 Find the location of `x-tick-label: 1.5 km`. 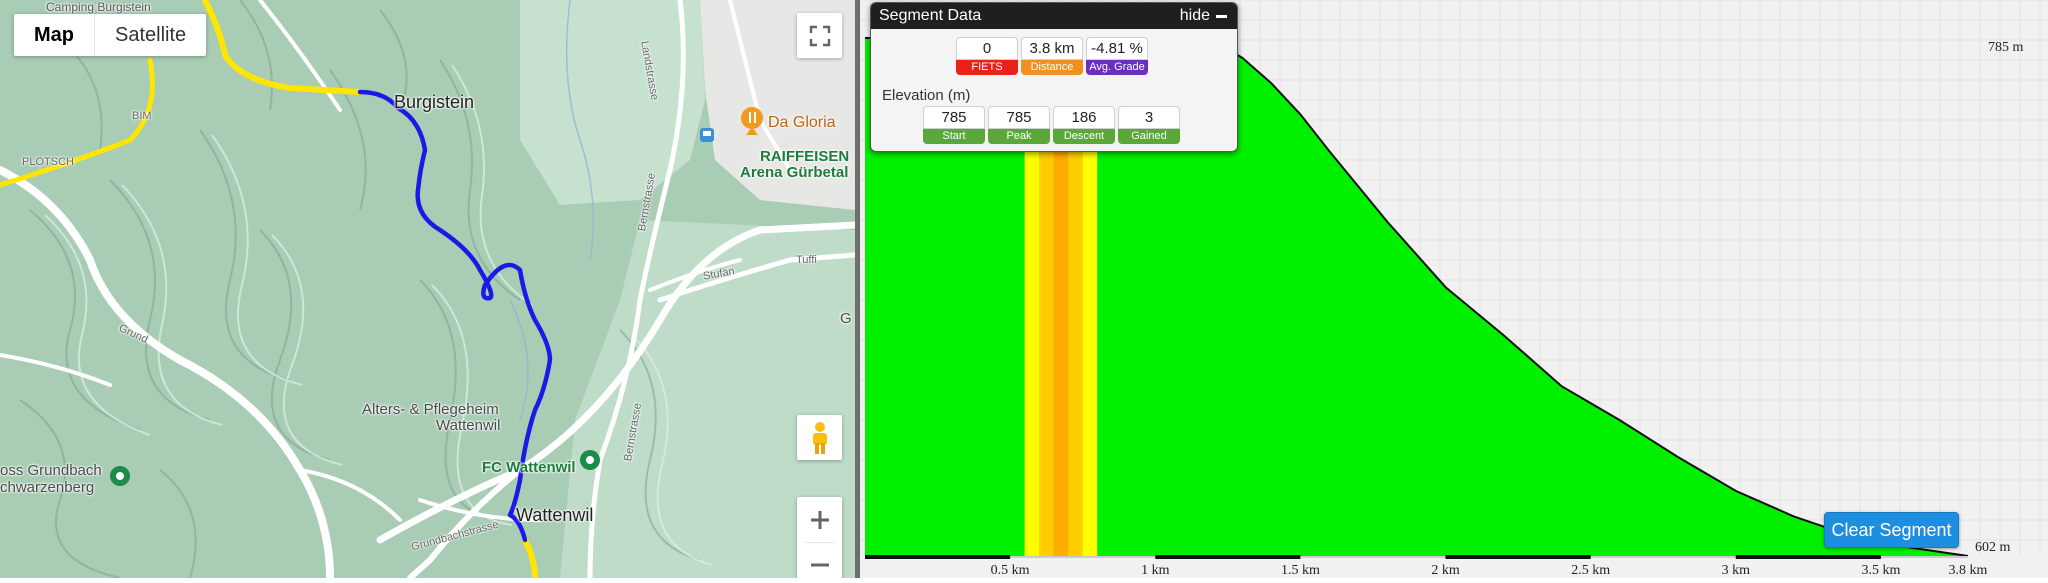

x-tick-label: 1.5 km is located at coordinates (1300, 570).